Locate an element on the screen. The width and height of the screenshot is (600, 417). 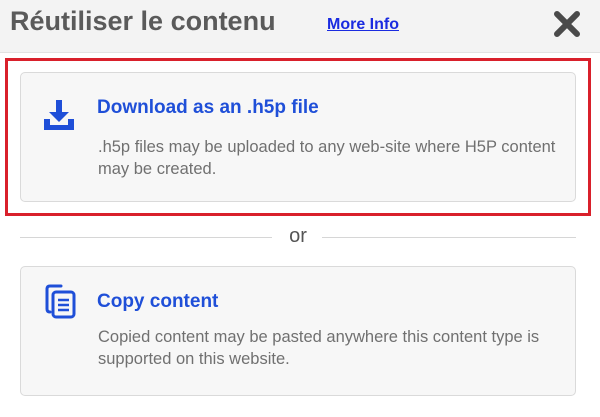
download-option-title: Download as an .h5p file is located at coordinates (208, 107).